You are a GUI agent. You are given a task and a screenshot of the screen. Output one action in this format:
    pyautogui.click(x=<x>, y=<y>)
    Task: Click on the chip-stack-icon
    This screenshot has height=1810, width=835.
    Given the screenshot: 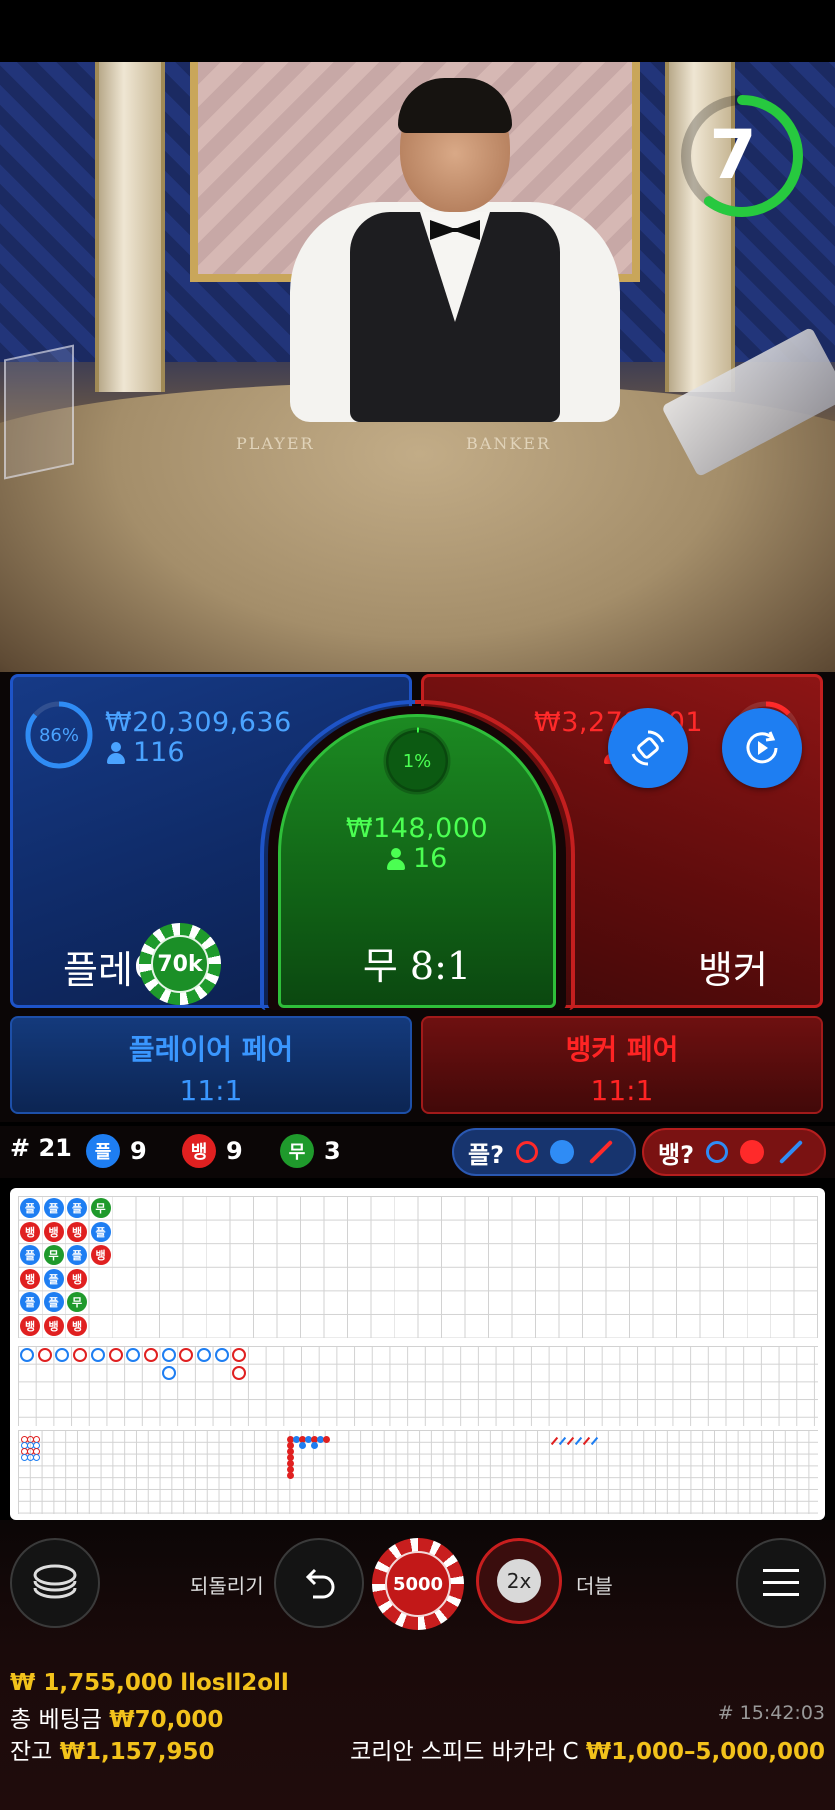 What is the action you would take?
    pyautogui.click(x=55, y=1581)
    